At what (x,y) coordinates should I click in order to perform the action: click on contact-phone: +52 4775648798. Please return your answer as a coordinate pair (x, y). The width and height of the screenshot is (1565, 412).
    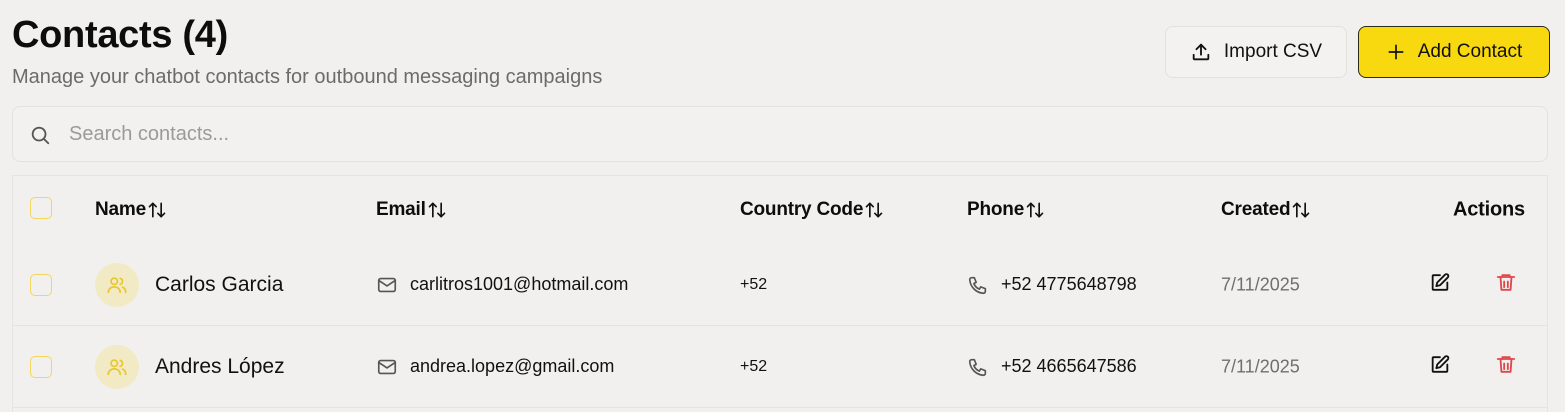
    Looking at the image, I should click on (1052, 285).